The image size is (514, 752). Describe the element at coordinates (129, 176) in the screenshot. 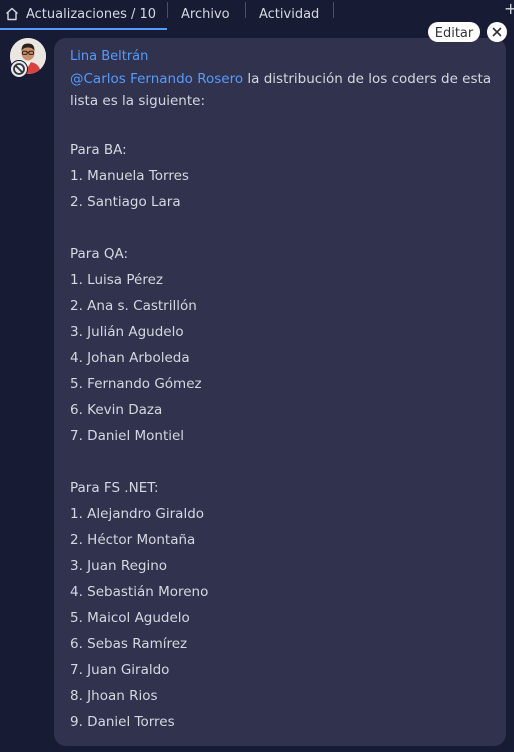

I see `list-item: 1. Manuela Torres` at that location.